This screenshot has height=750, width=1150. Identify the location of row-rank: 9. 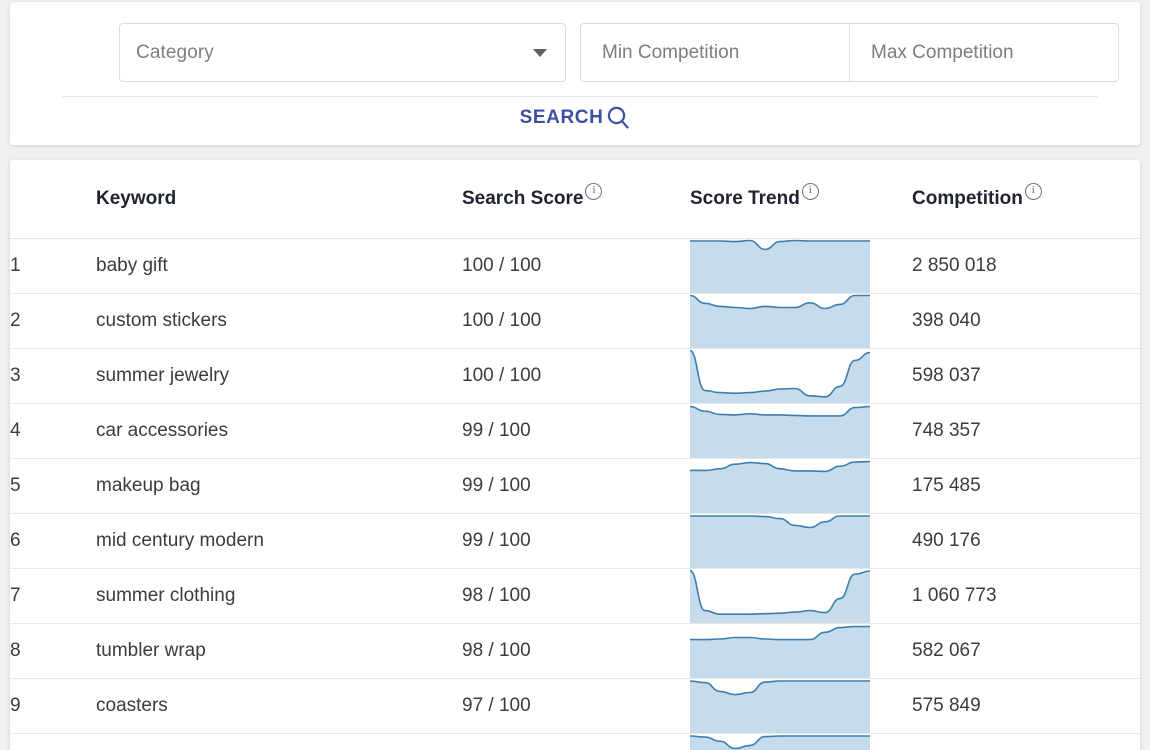
(53, 706).